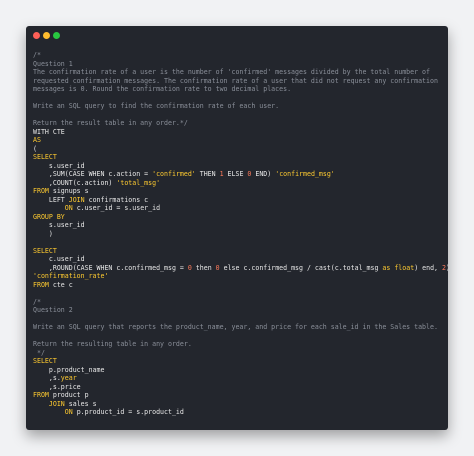 This screenshot has width=474, height=456. Describe the element at coordinates (237, 36) in the screenshot. I see `window-titlebar` at that location.